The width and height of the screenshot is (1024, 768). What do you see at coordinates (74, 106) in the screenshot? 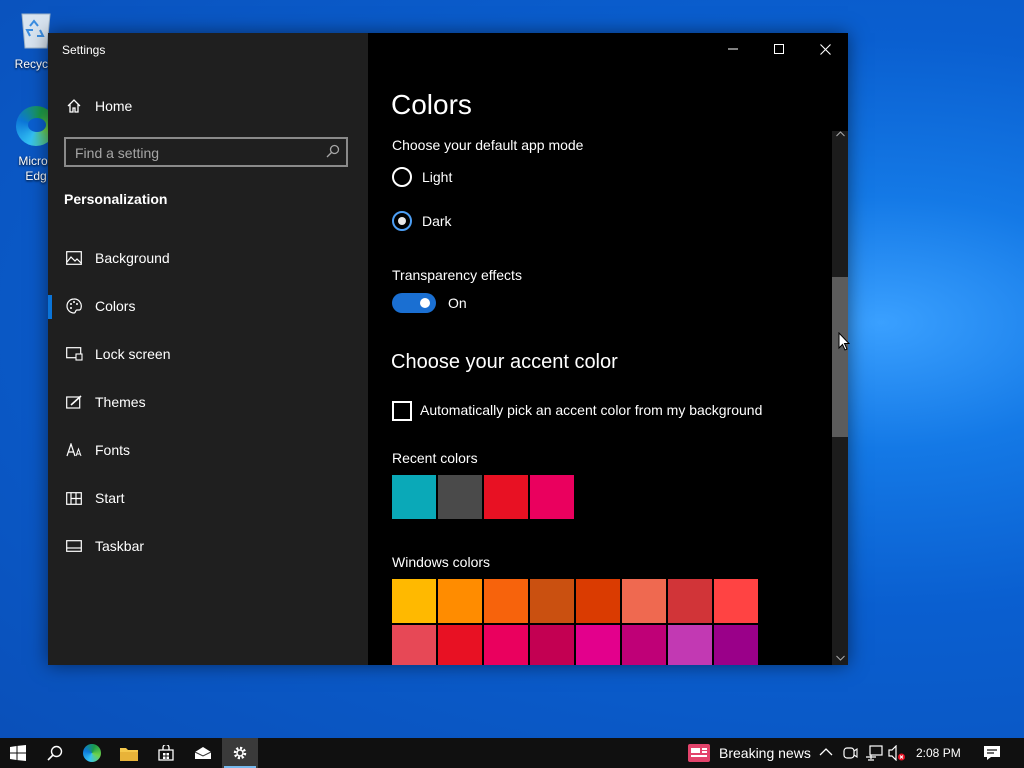
I see `home-icon` at bounding box center [74, 106].